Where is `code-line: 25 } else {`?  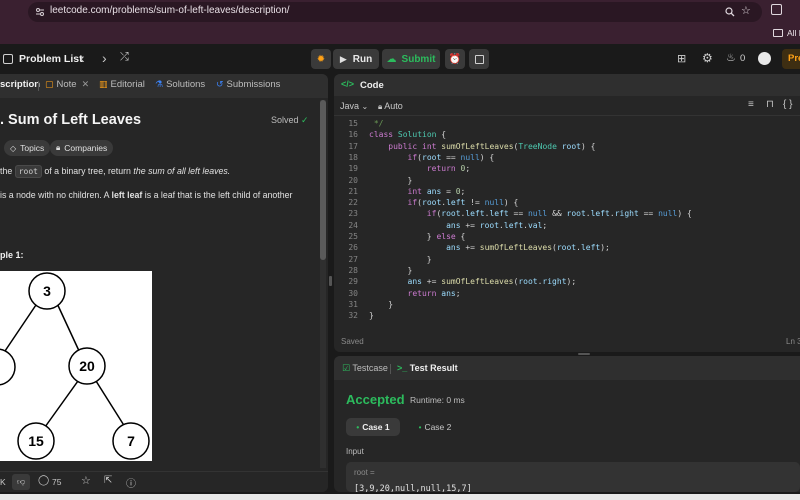
code-line: 25 } else { is located at coordinates (567, 236).